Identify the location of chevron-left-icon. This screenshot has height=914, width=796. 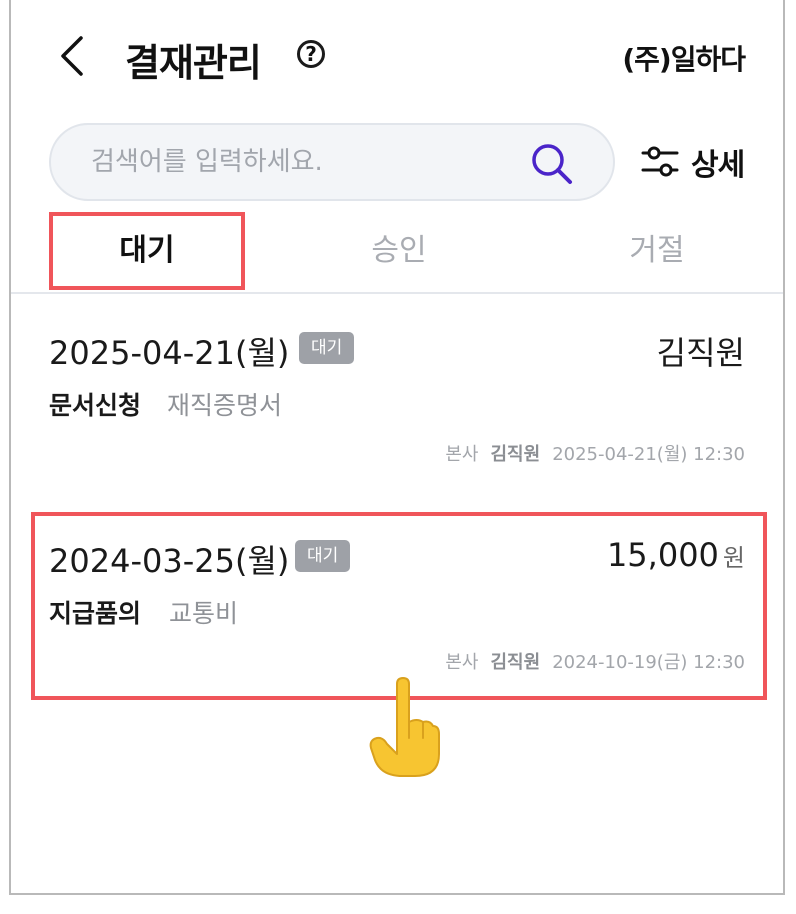
(72, 56).